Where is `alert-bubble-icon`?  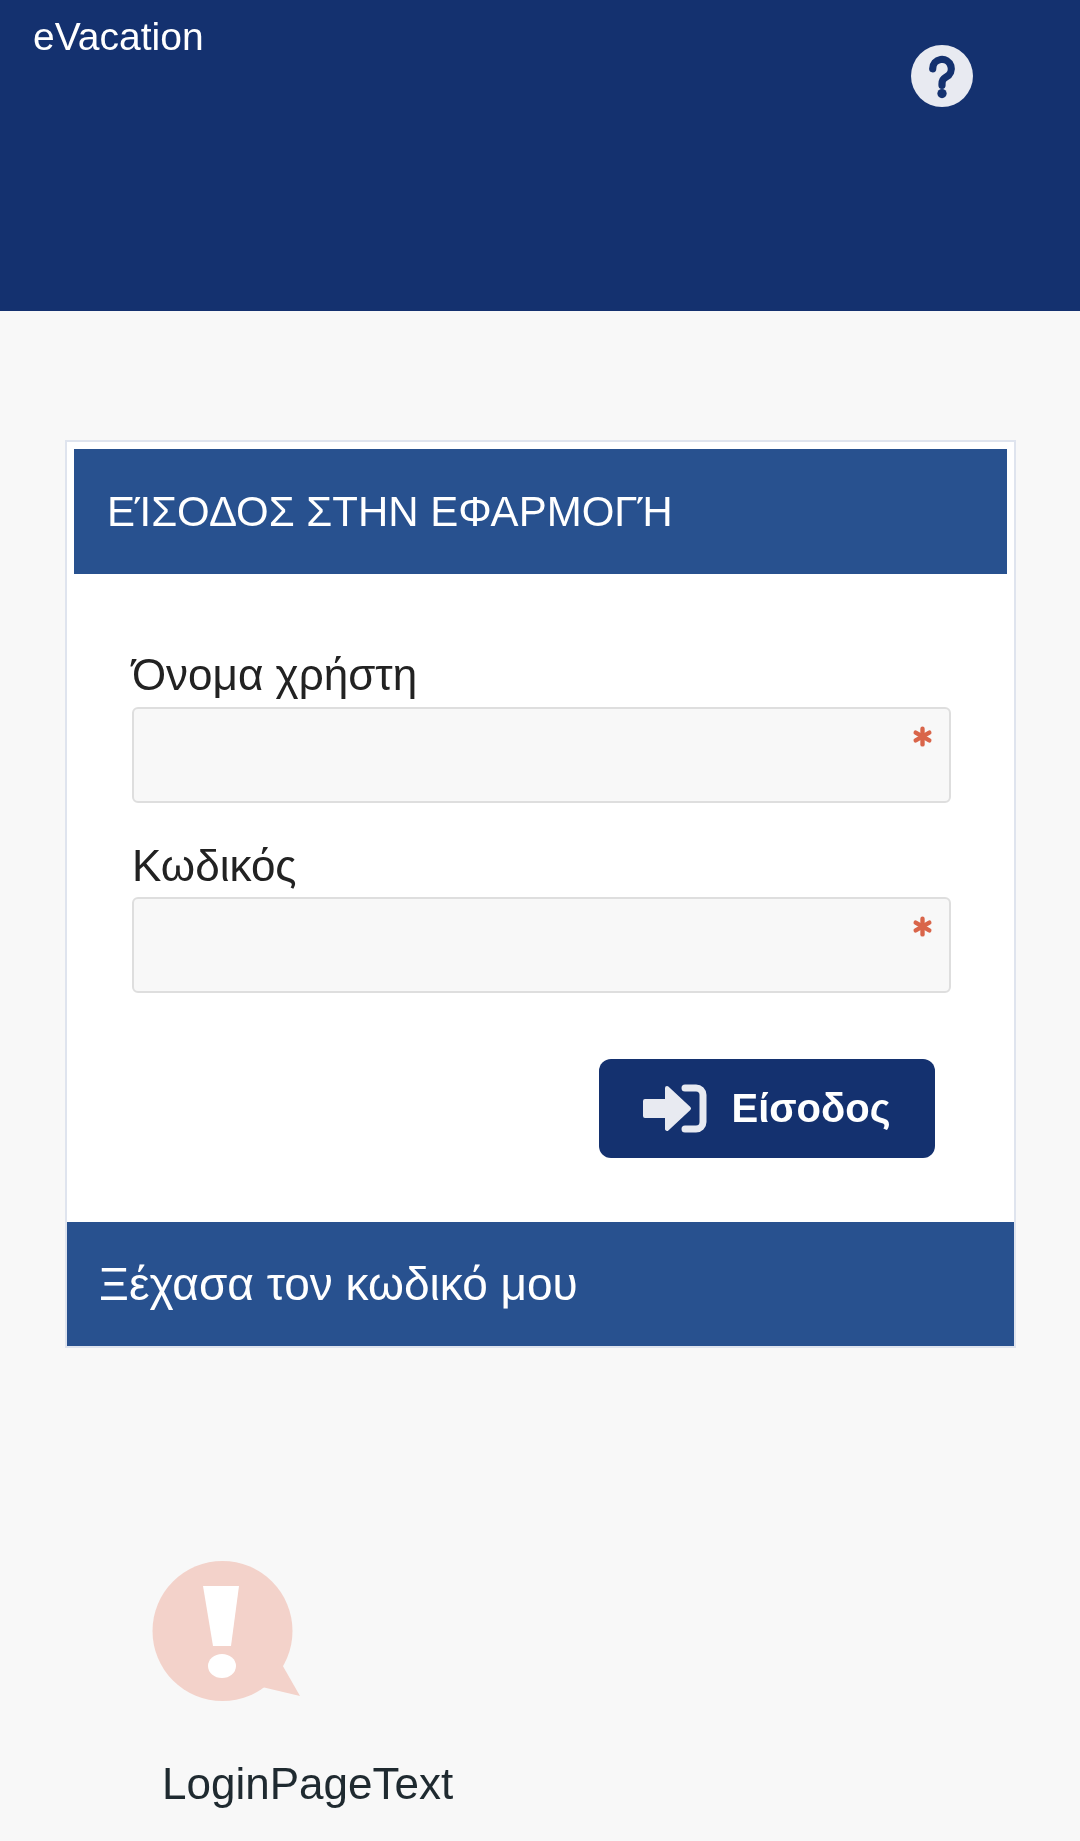
alert-bubble-icon is located at coordinates (226, 1631).